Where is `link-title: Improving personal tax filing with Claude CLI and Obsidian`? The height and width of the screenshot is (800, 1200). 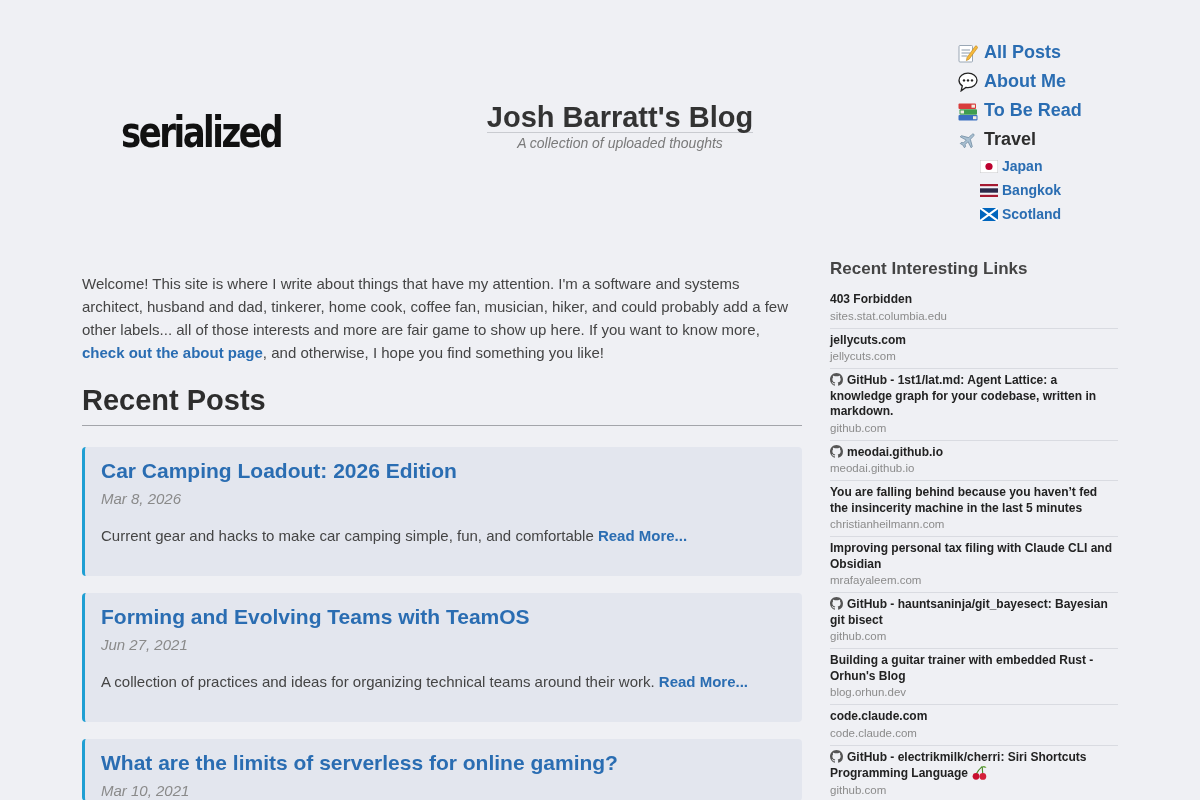
link-title: Improving personal tax filing with Claude CLI and Obsidian is located at coordinates (974, 556).